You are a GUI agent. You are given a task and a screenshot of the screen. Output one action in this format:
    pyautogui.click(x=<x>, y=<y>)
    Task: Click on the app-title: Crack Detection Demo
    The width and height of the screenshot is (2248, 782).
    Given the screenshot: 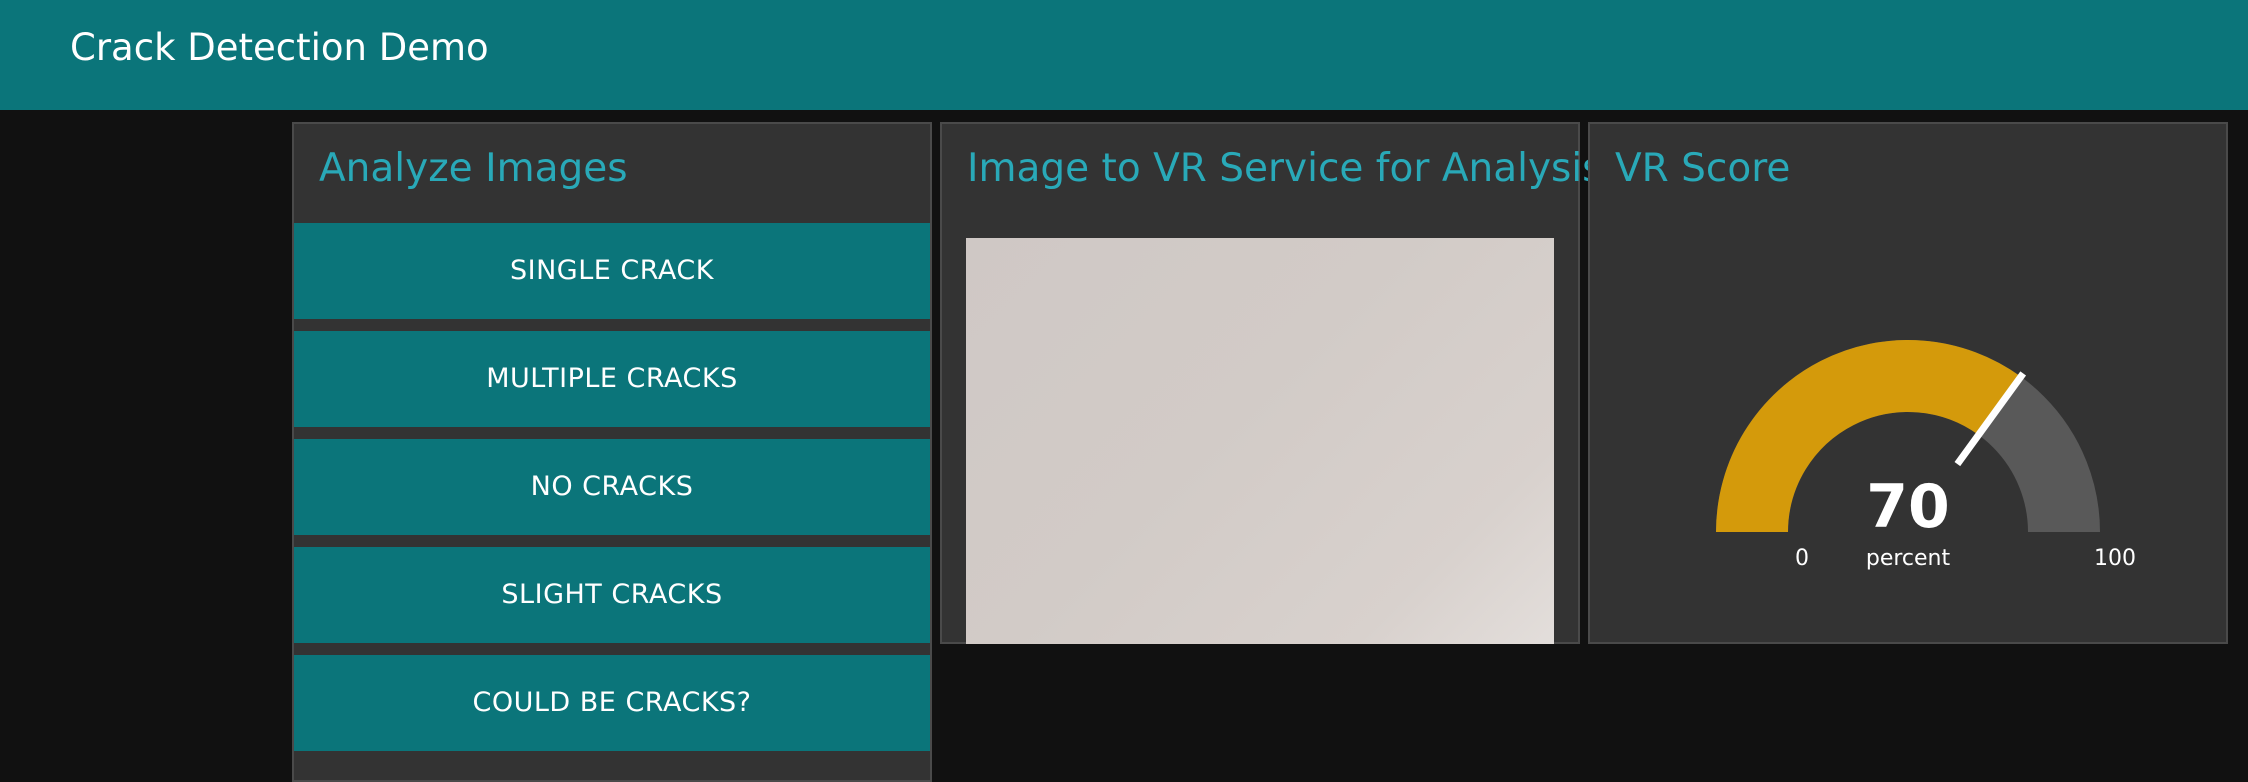 What is the action you would take?
    pyautogui.click(x=279, y=47)
    